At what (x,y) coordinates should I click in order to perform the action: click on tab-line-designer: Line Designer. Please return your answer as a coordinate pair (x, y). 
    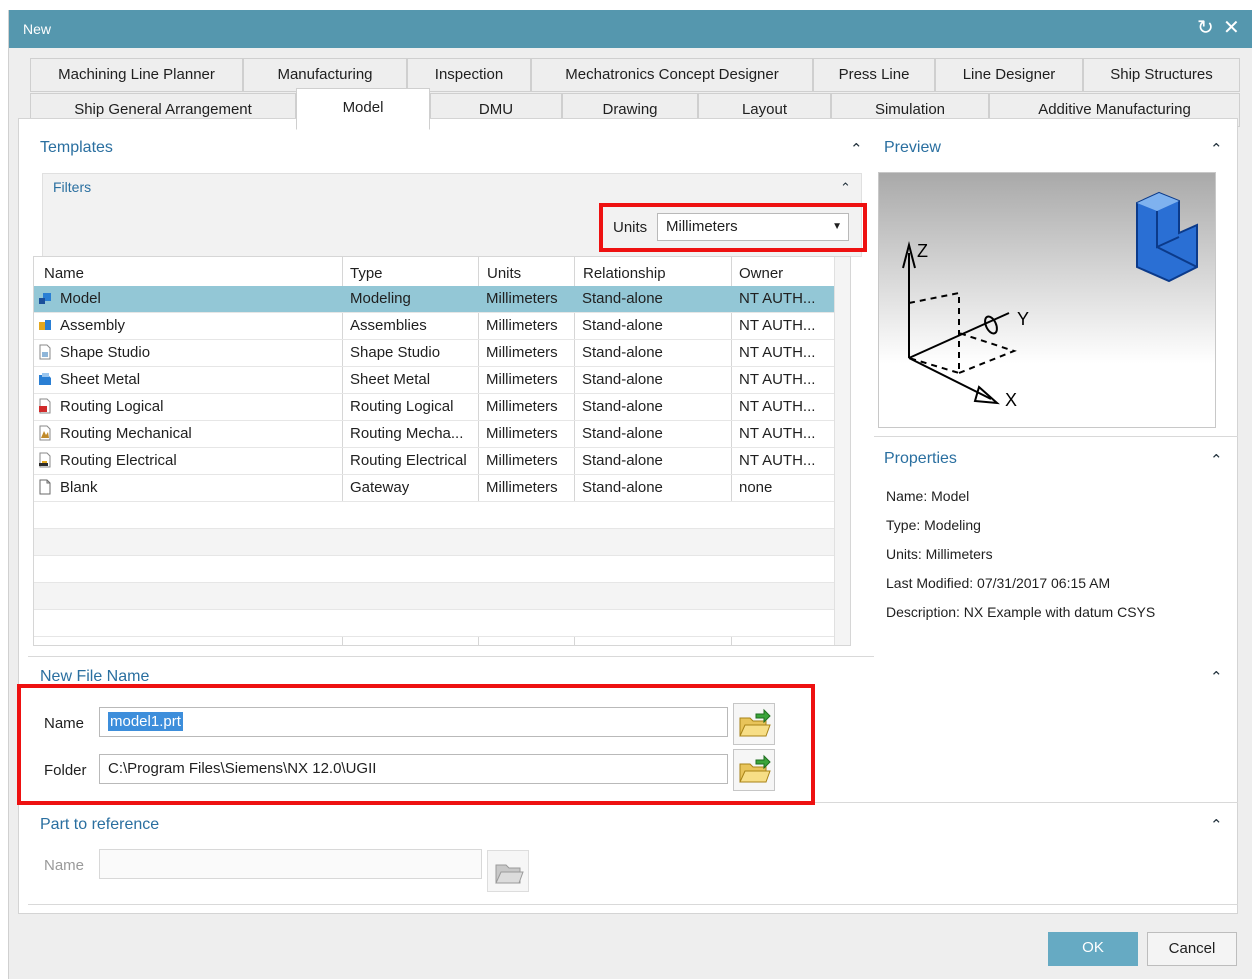
    Looking at the image, I should click on (1009, 75).